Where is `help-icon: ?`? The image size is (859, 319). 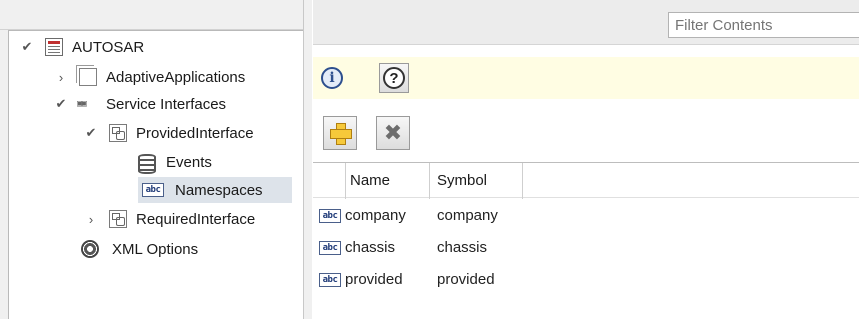 help-icon: ? is located at coordinates (394, 78).